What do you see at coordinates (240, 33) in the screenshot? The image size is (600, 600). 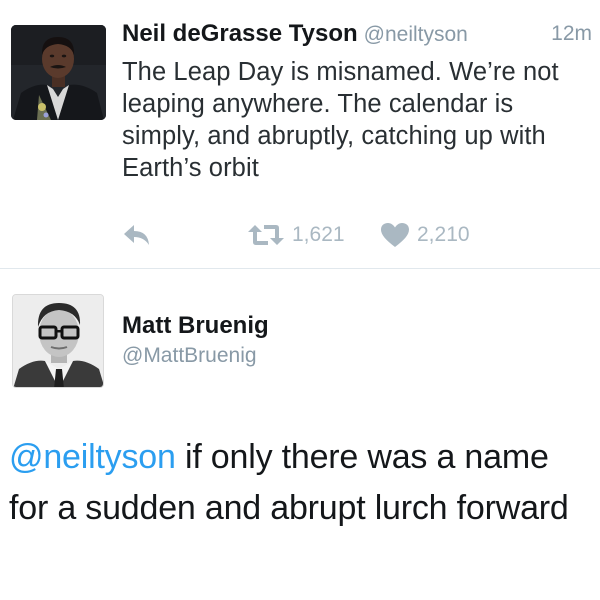 I see `author-name: Neil deGrasse Tyson` at bounding box center [240, 33].